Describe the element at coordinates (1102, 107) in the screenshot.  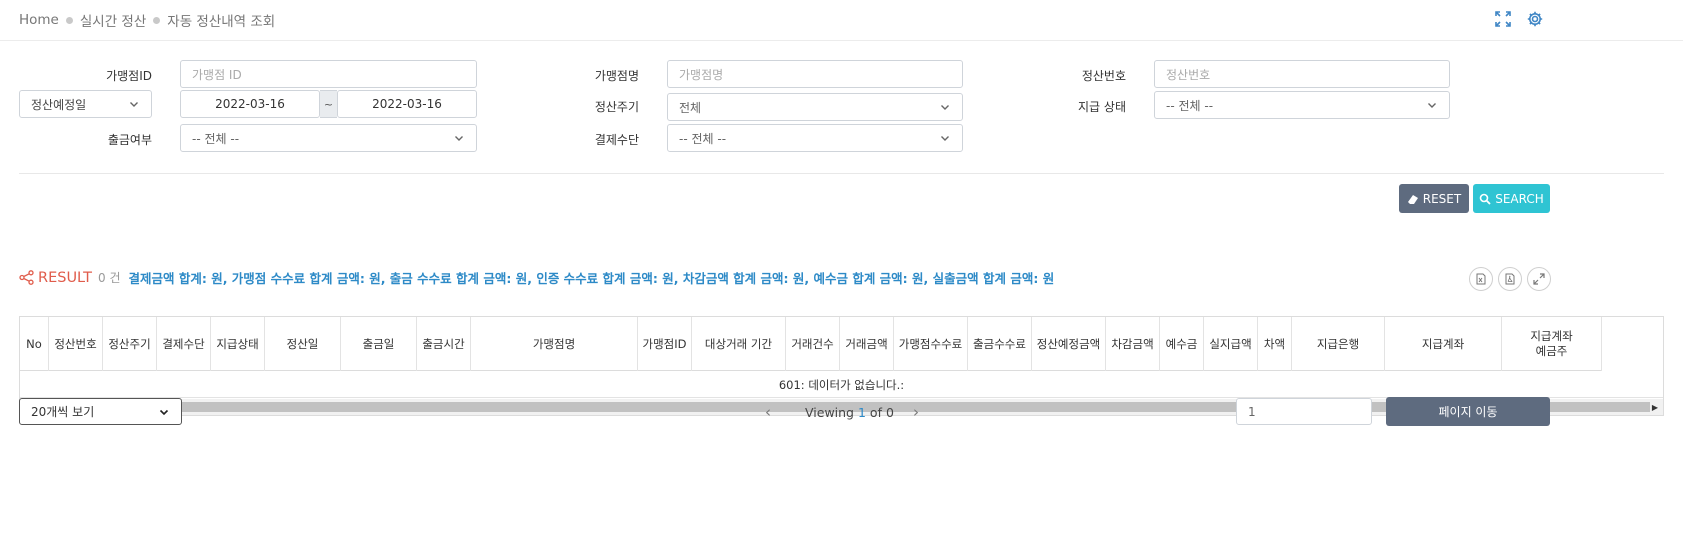
I see `pay-status-label: 지급 상태` at that location.